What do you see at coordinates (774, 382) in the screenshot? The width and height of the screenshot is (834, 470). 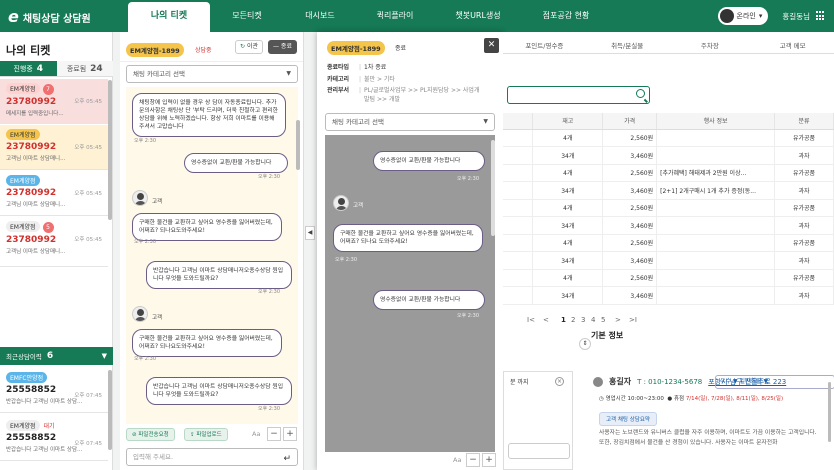 I see `member-grade-select: 우수 ▼ 일반회원 ▼` at bounding box center [774, 382].